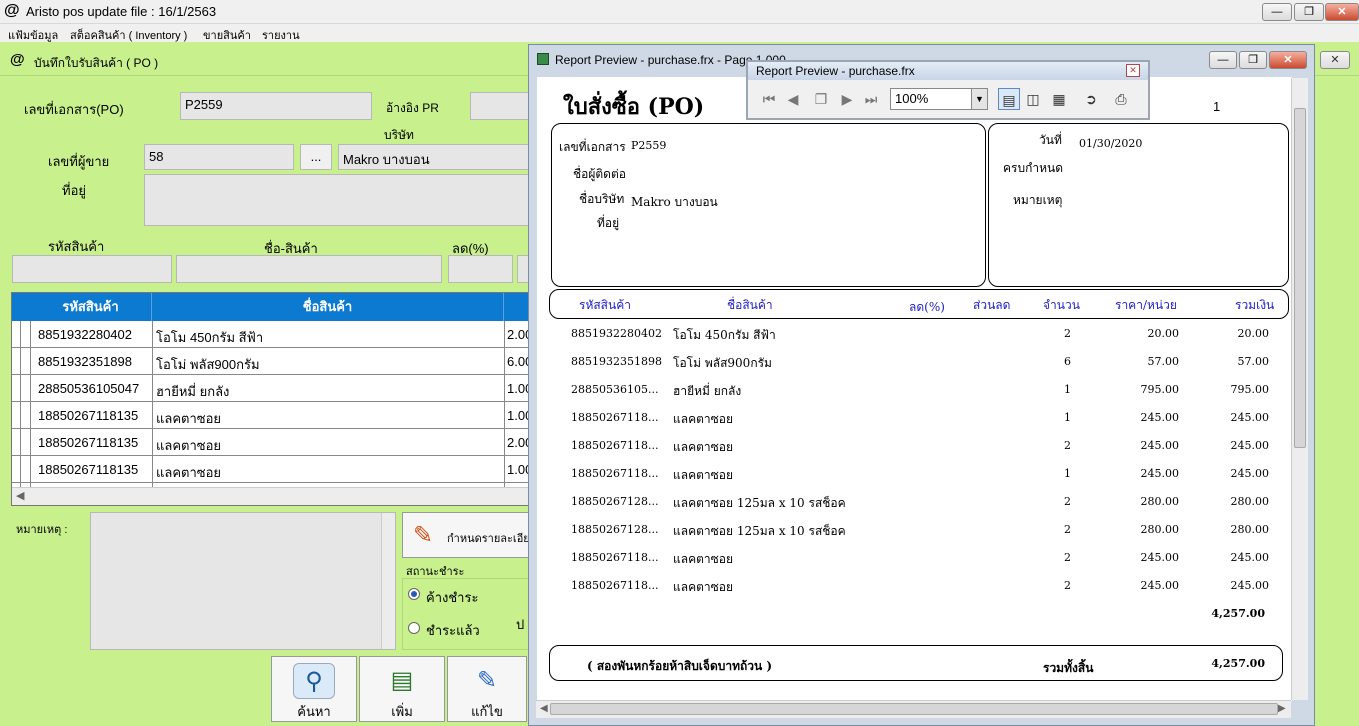  Describe the element at coordinates (128, 35) in the screenshot. I see `menu-inventory: สต็อคสินค้า ( Inventory )` at that location.